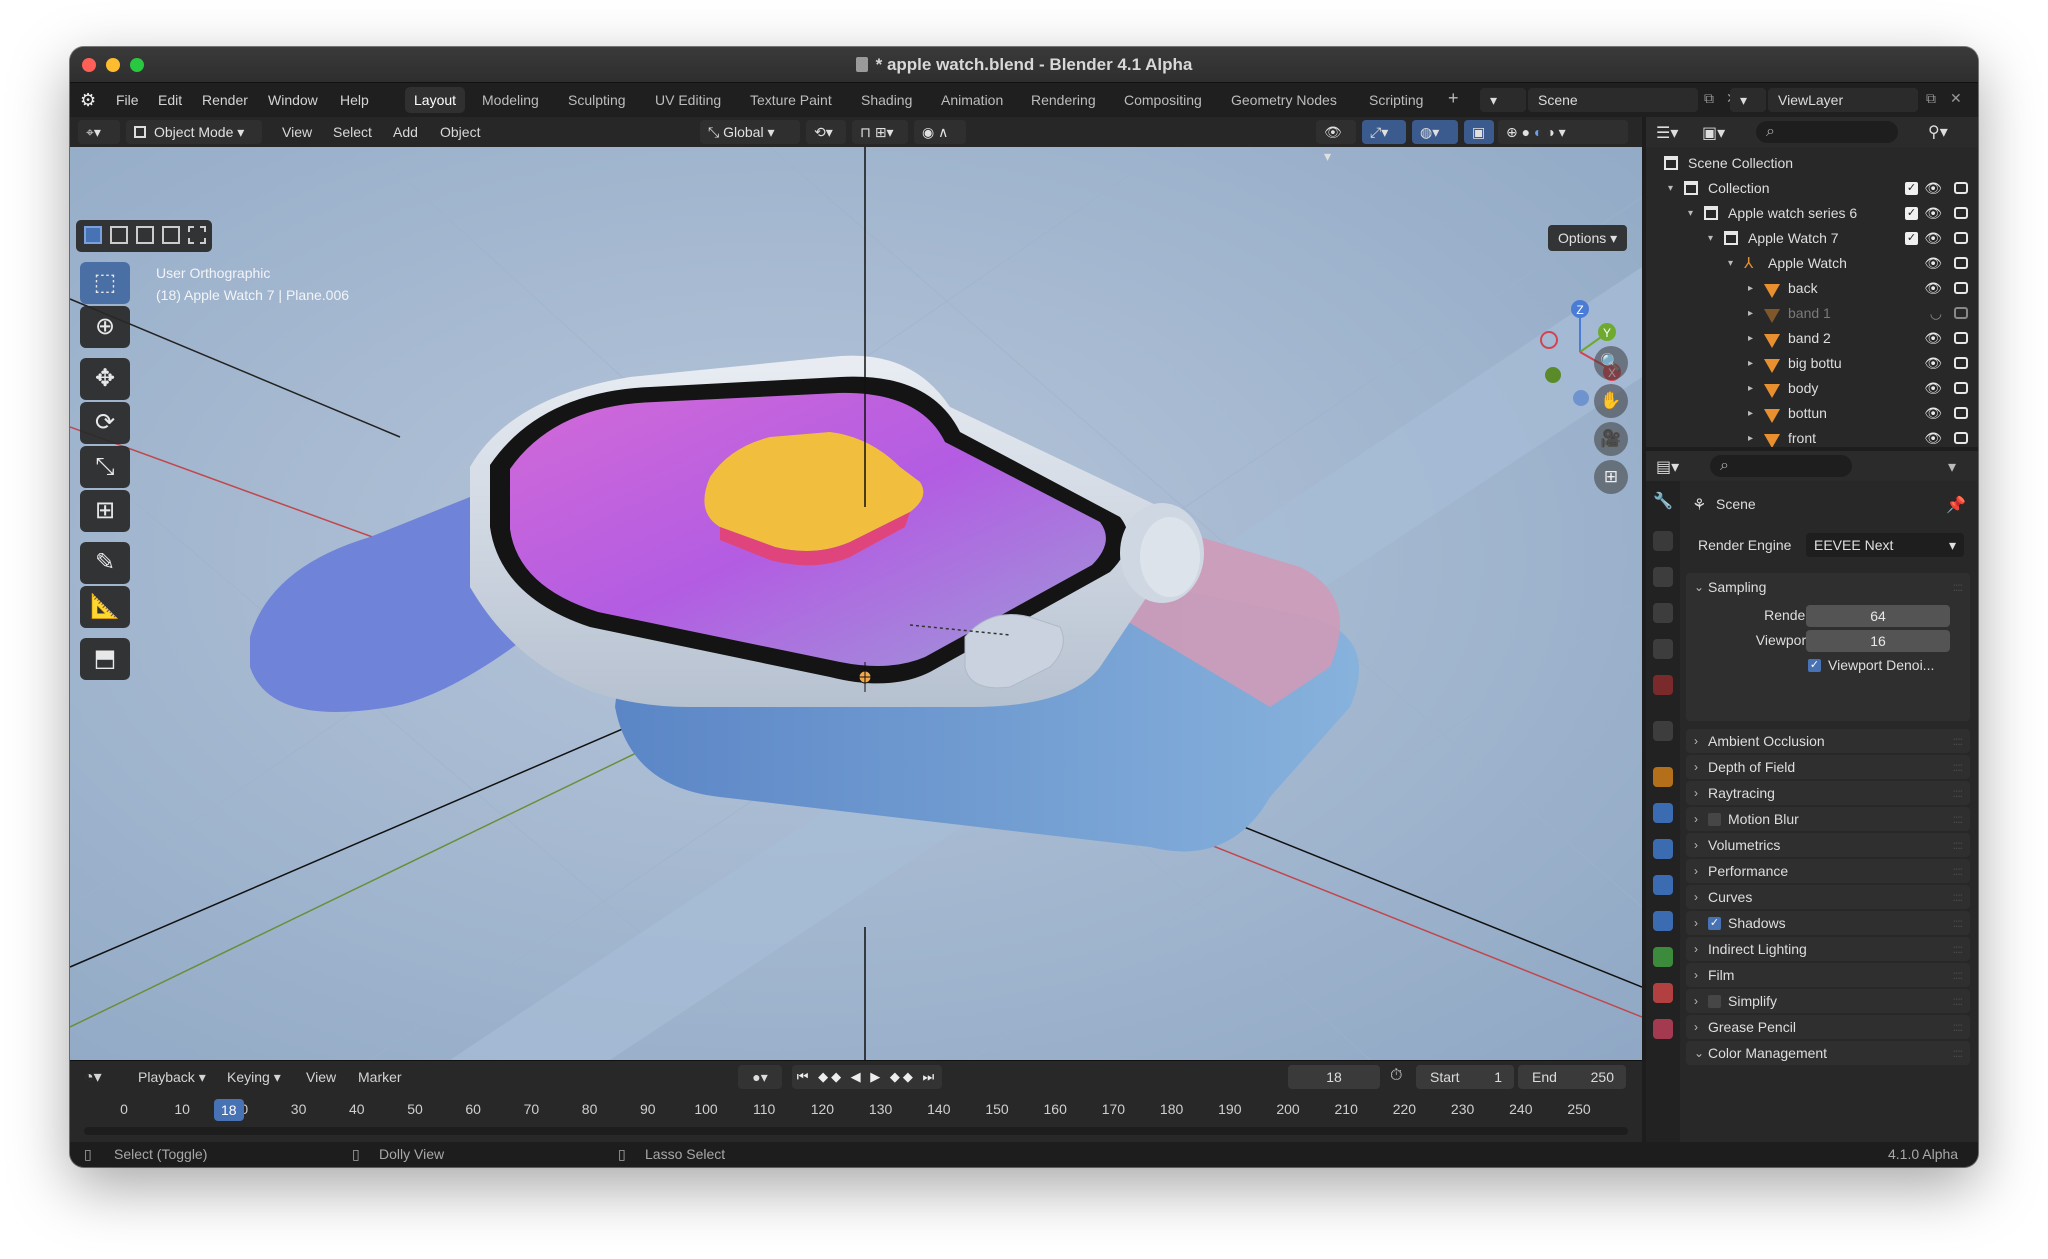 The height and width of the screenshot is (1259, 2048). I want to click on outliner-search-input: ⌕, so click(1827, 132).